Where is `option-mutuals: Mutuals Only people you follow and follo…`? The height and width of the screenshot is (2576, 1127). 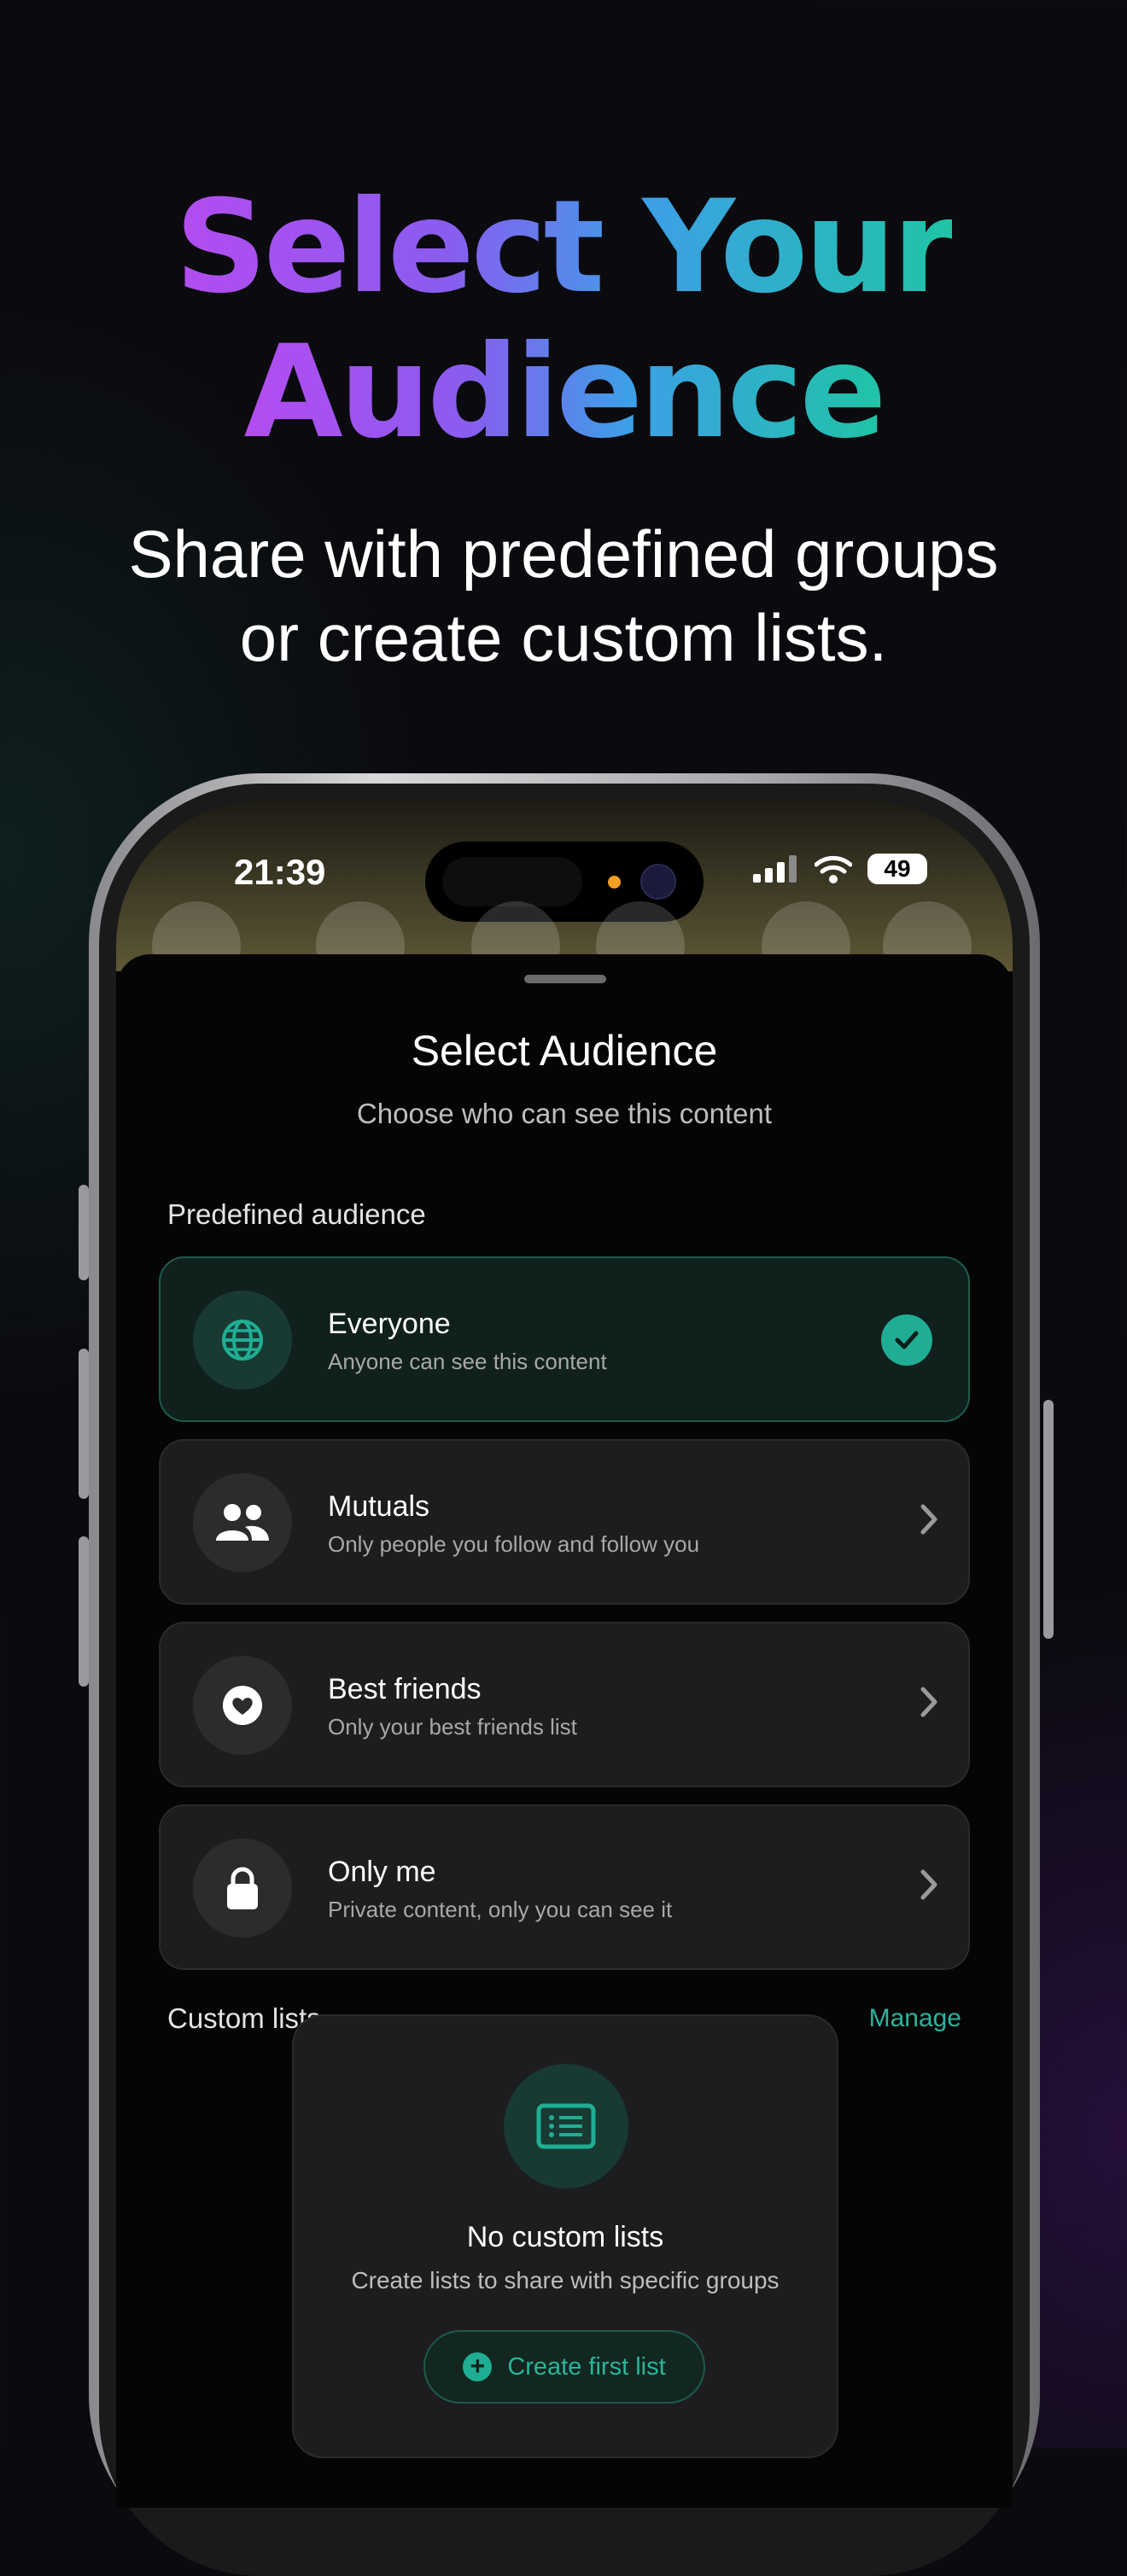
option-mutuals: Mutuals Only people you follow and follo… is located at coordinates (564, 1522).